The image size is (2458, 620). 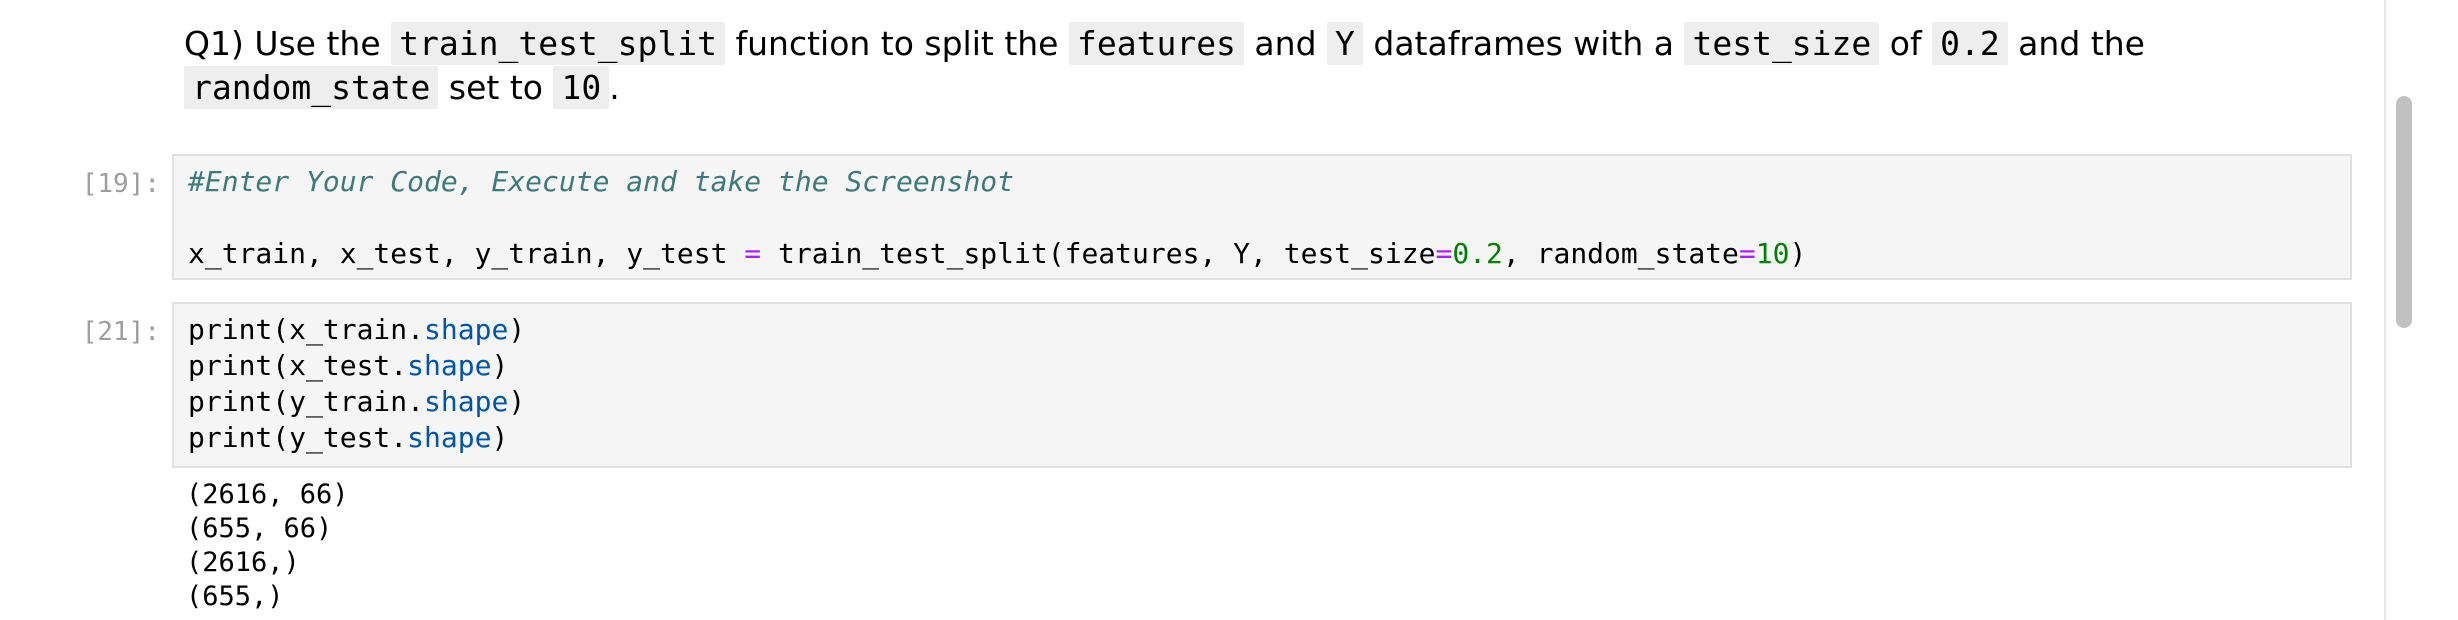 I want to click on cell-output: (2616, 66) (655, 66) (2616,) (655,), so click(x=267, y=546).